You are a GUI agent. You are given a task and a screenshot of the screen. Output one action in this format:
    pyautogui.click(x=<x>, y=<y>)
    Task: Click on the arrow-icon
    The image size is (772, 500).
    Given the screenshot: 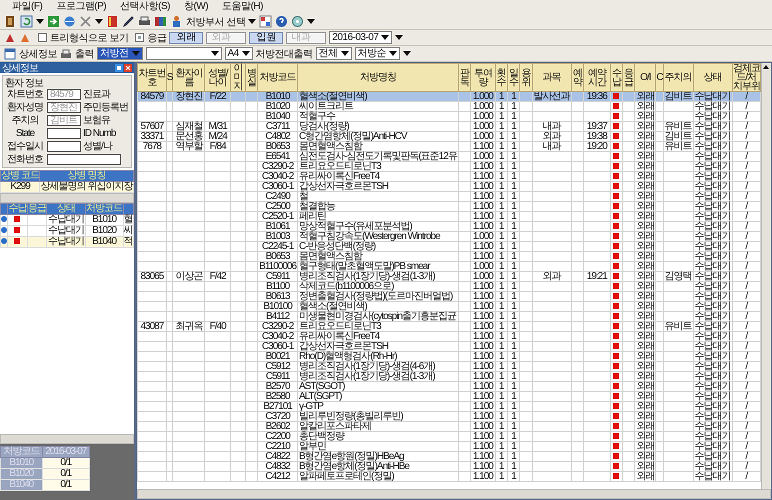 What is the action you would take?
    pyautogui.click(x=53, y=21)
    